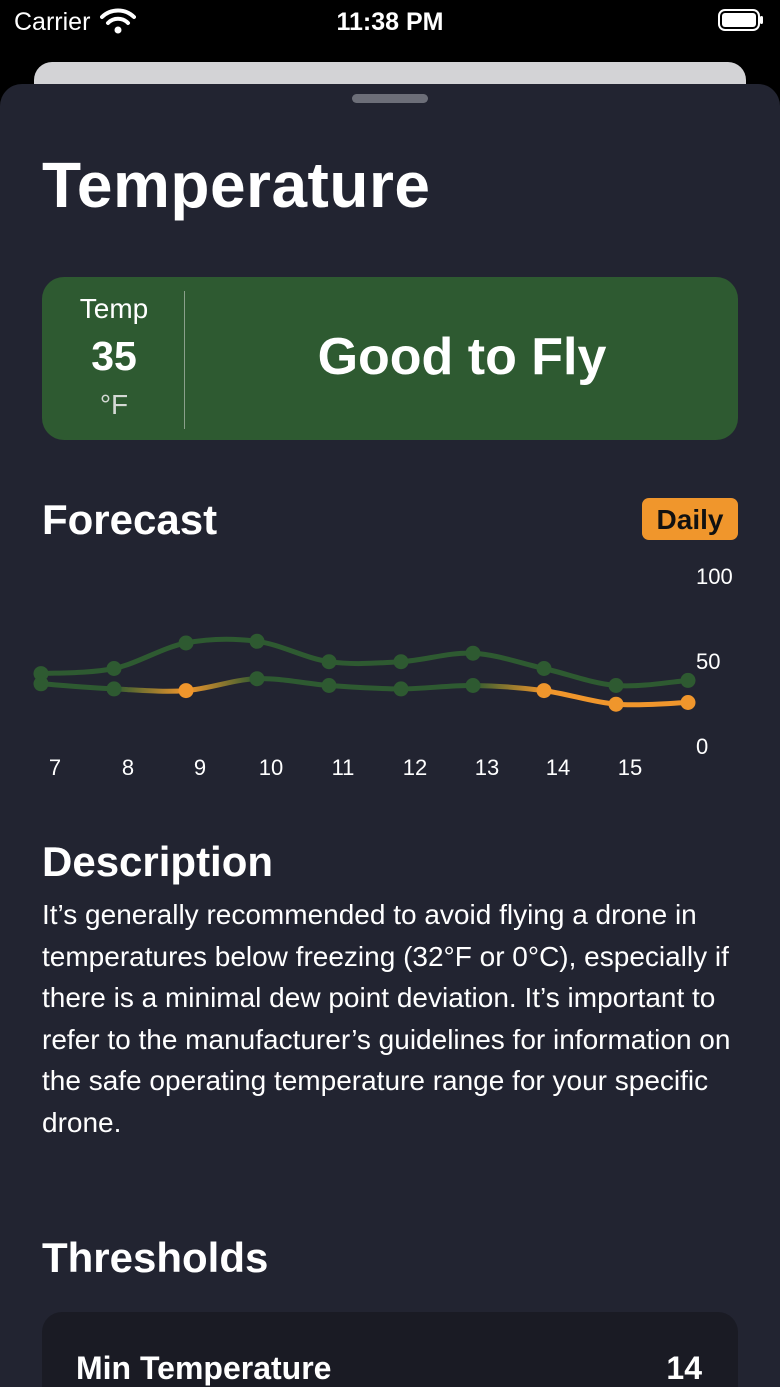 This screenshot has width=780, height=1387. I want to click on status-time: 11:38 PM, so click(390, 22).